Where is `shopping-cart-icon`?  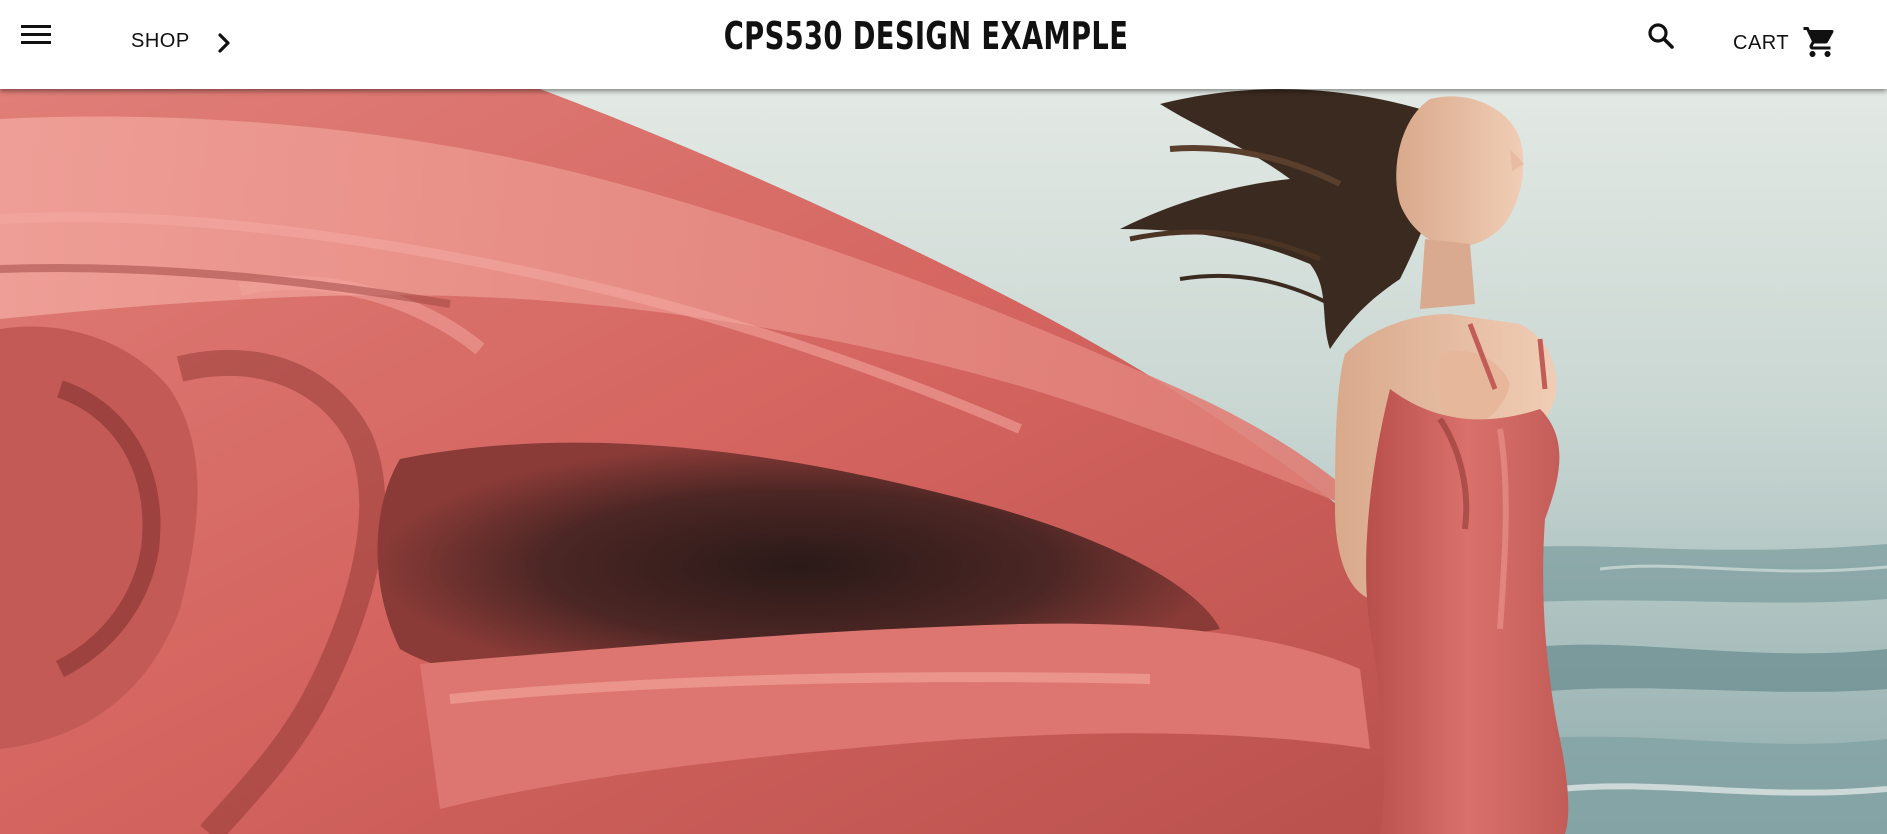 shopping-cart-icon is located at coordinates (1820, 42).